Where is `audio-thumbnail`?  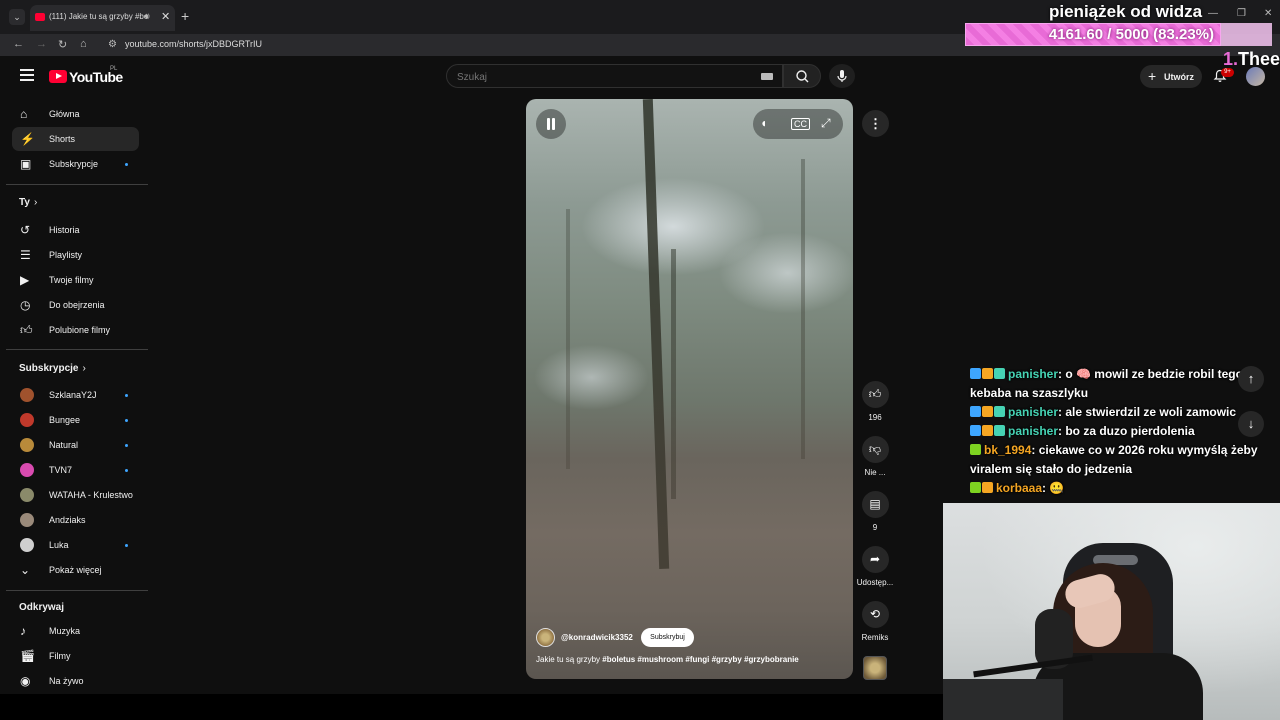 audio-thumbnail is located at coordinates (875, 668).